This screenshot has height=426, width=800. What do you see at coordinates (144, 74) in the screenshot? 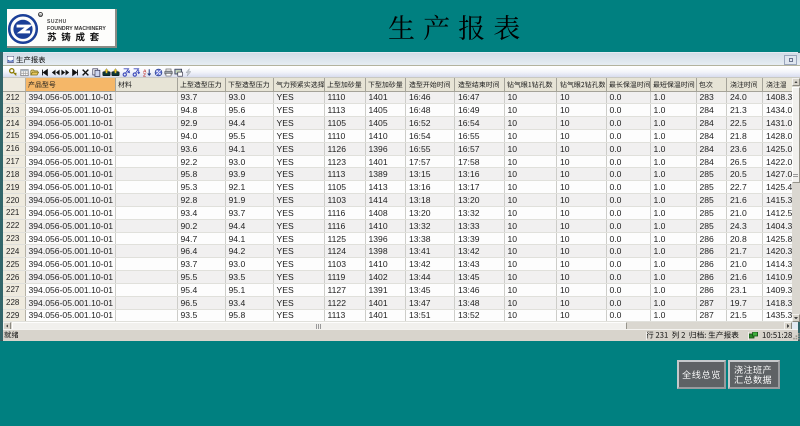
I see `svg-text: Z` at bounding box center [144, 74].